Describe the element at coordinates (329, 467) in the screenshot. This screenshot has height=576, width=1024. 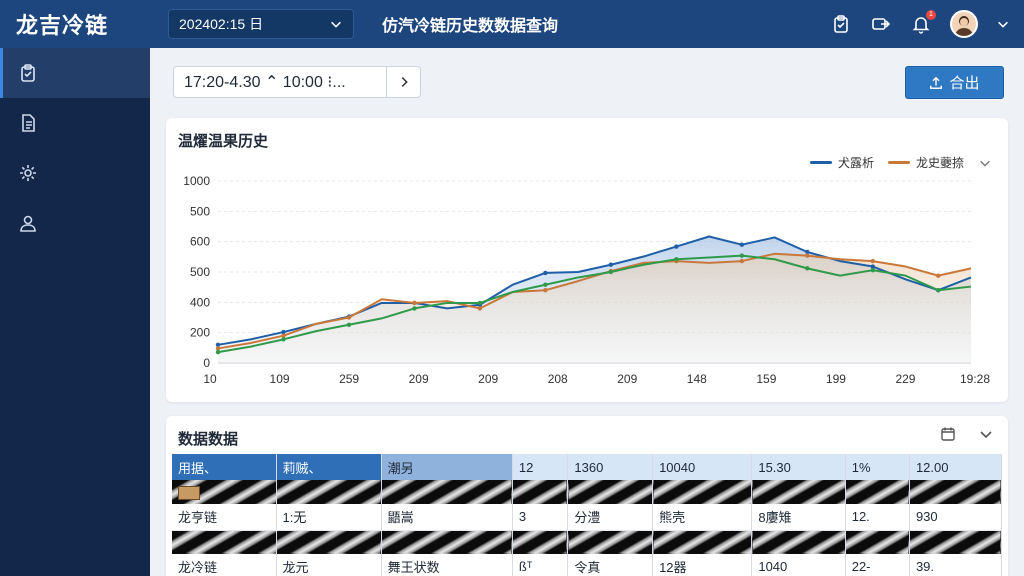
I see `column-header: 莉贼、` at that location.